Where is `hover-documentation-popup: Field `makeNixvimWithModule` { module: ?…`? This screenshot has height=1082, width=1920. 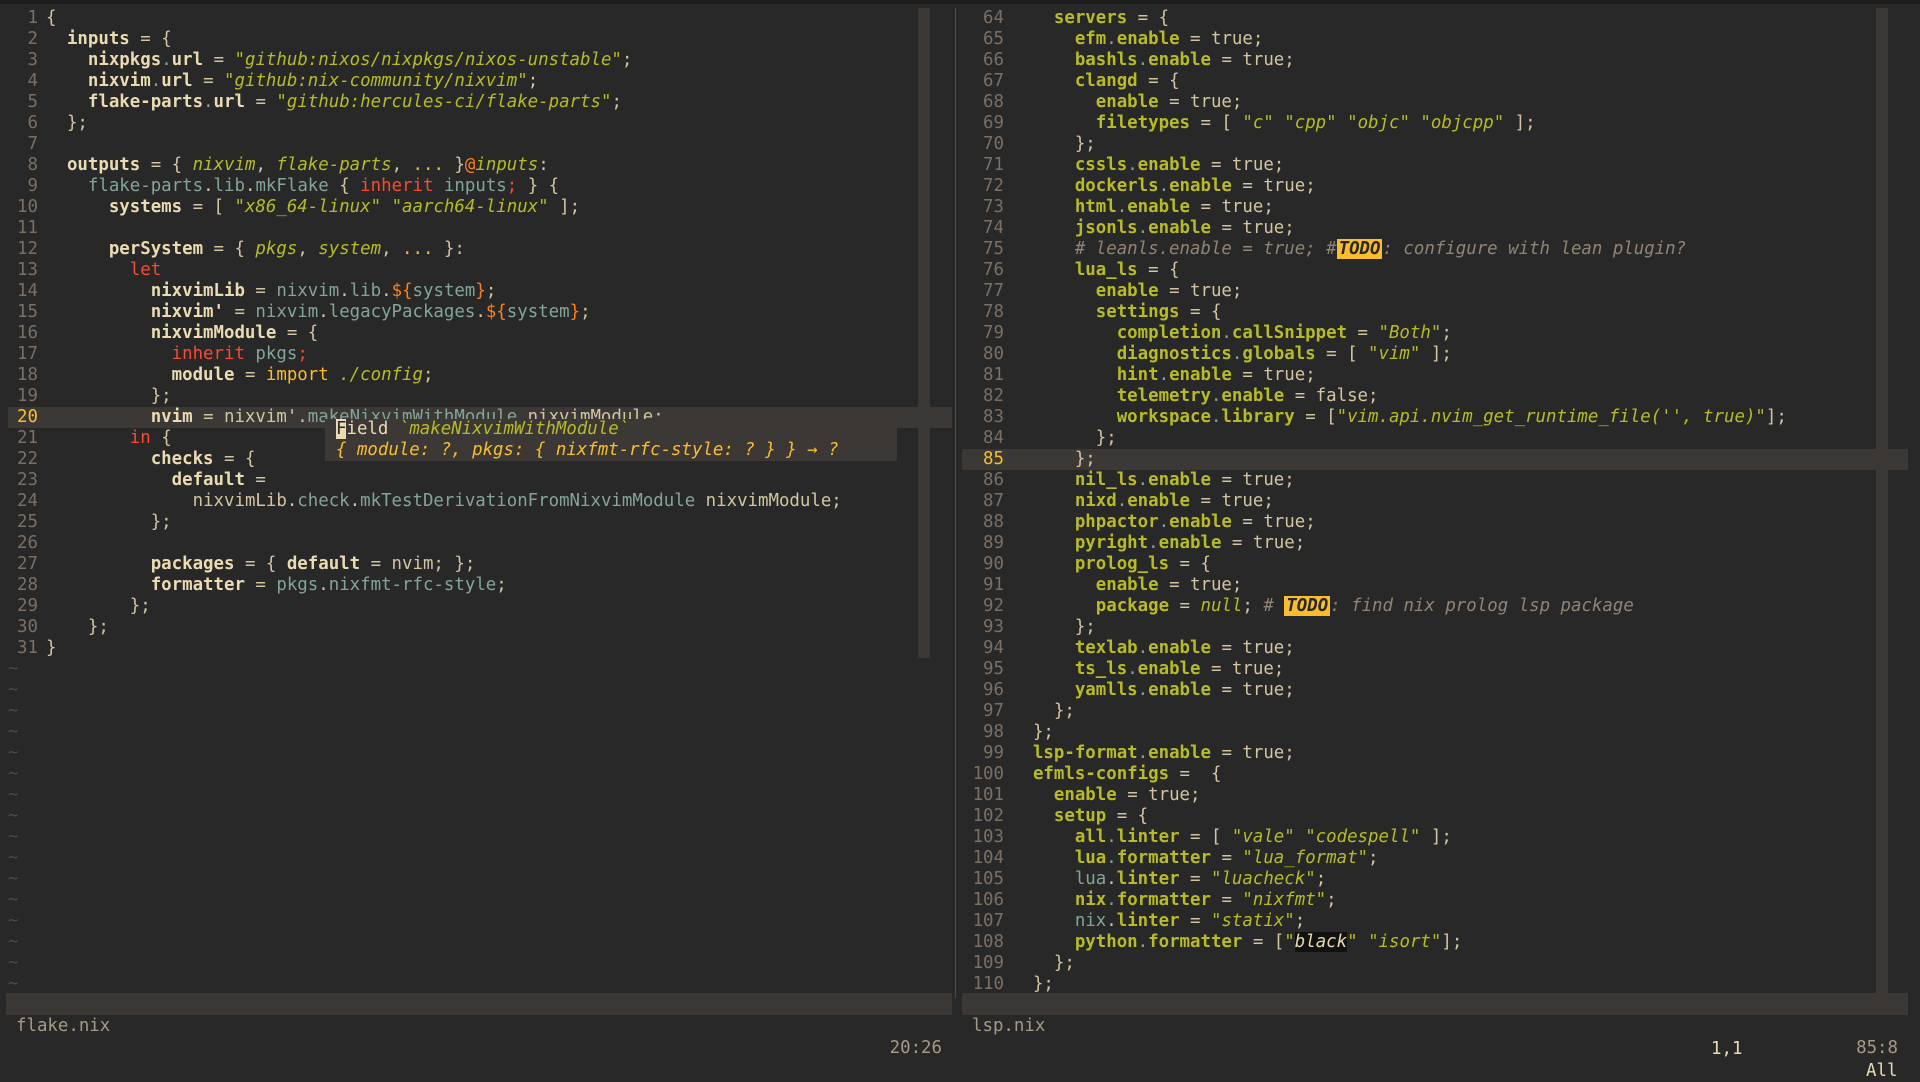 hover-documentation-popup: Field `makeNixvimWithModule` { module: ?… is located at coordinates (611, 440).